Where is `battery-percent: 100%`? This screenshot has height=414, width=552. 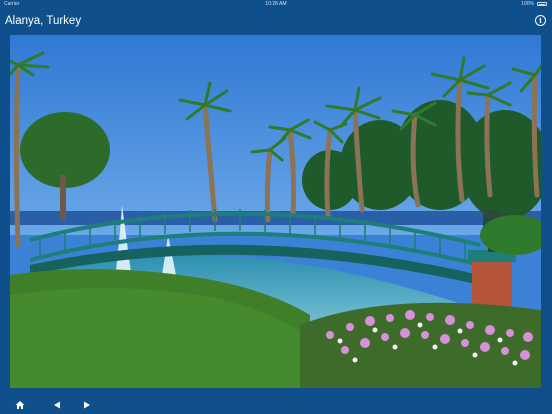 battery-percent: 100% is located at coordinates (527, 4).